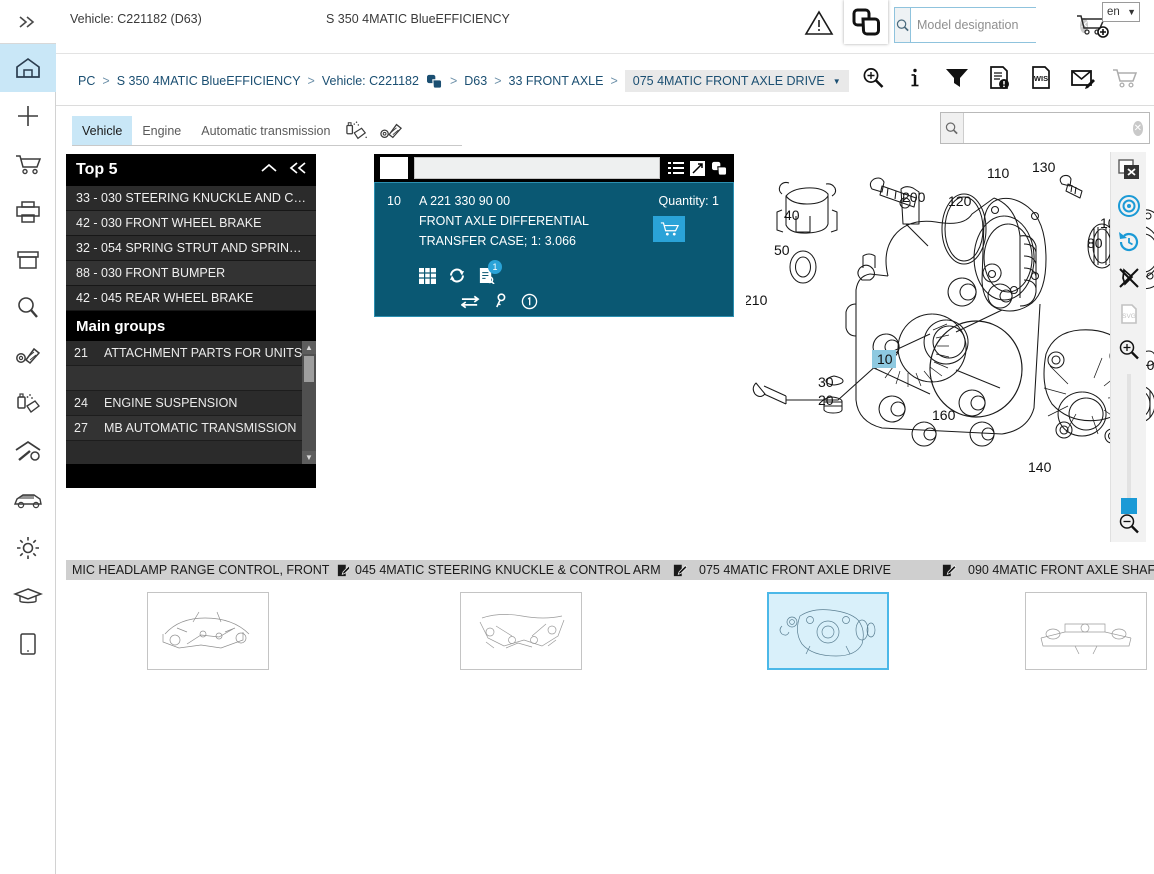 The width and height of the screenshot is (1154, 874). What do you see at coordinates (915, 78) in the screenshot?
I see `info-button` at bounding box center [915, 78].